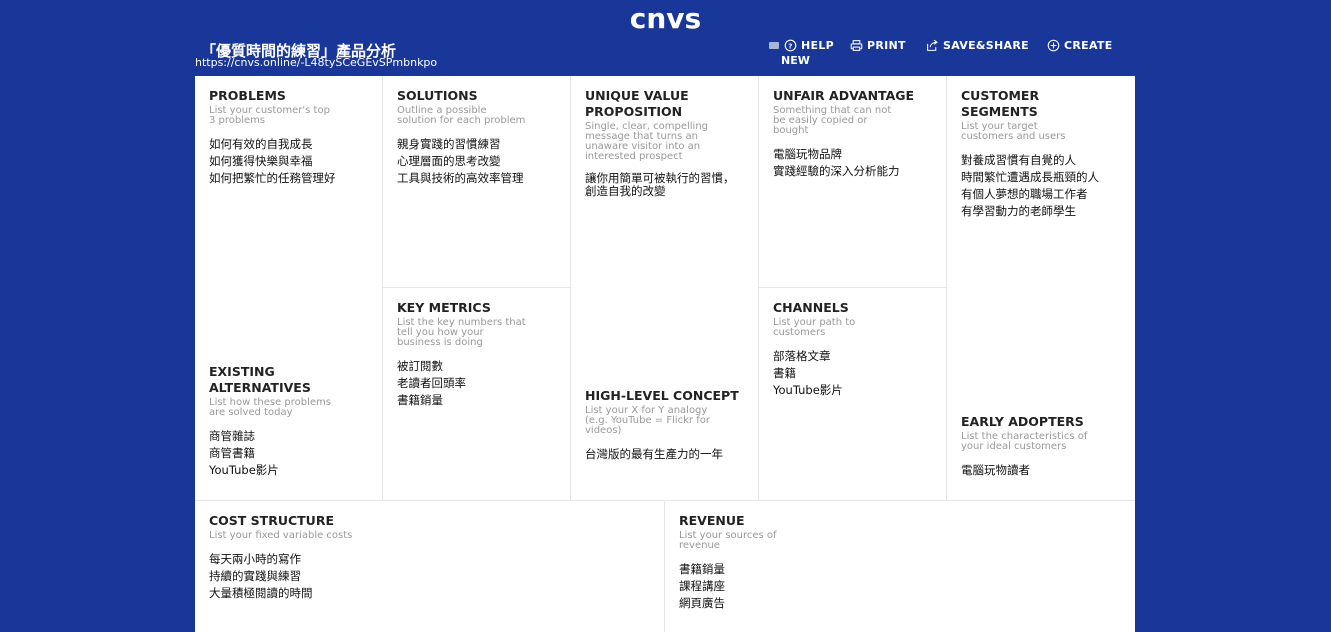 The image size is (1331, 632). I want to click on solutions-list: 親身實踐的習慣練習 心理層面的思考改變 工具與技術的高效率管理, so click(477, 161).